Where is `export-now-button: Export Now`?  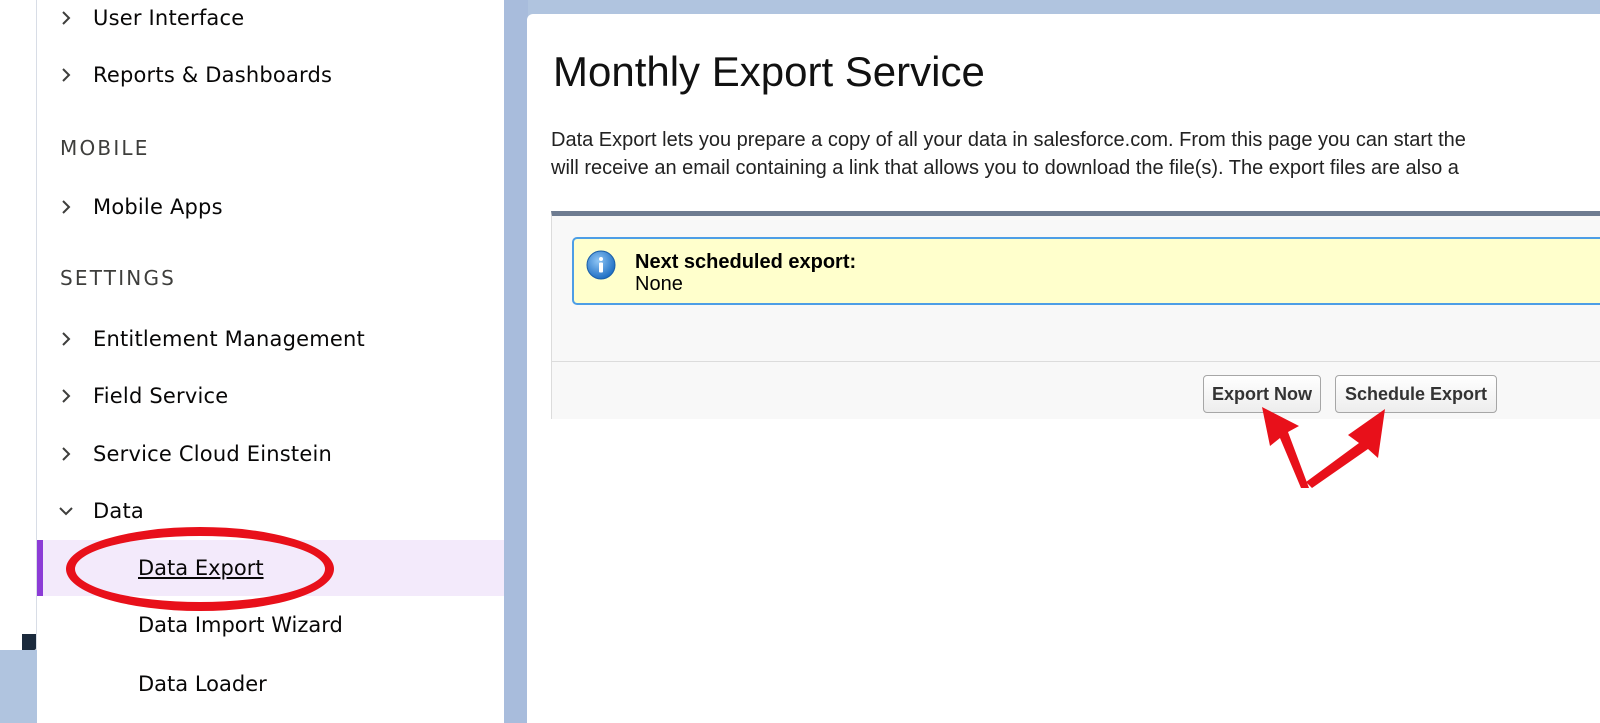 export-now-button: Export Now is located at coordinates (1262, 394).